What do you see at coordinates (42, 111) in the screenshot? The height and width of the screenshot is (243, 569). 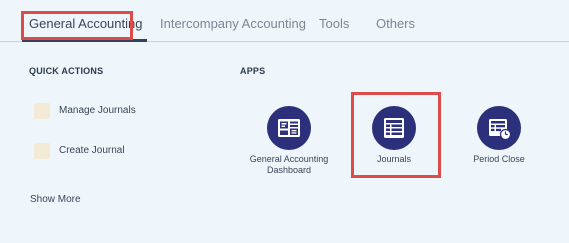 I see `manage-journals-icon` at bounding box center [42, 111].